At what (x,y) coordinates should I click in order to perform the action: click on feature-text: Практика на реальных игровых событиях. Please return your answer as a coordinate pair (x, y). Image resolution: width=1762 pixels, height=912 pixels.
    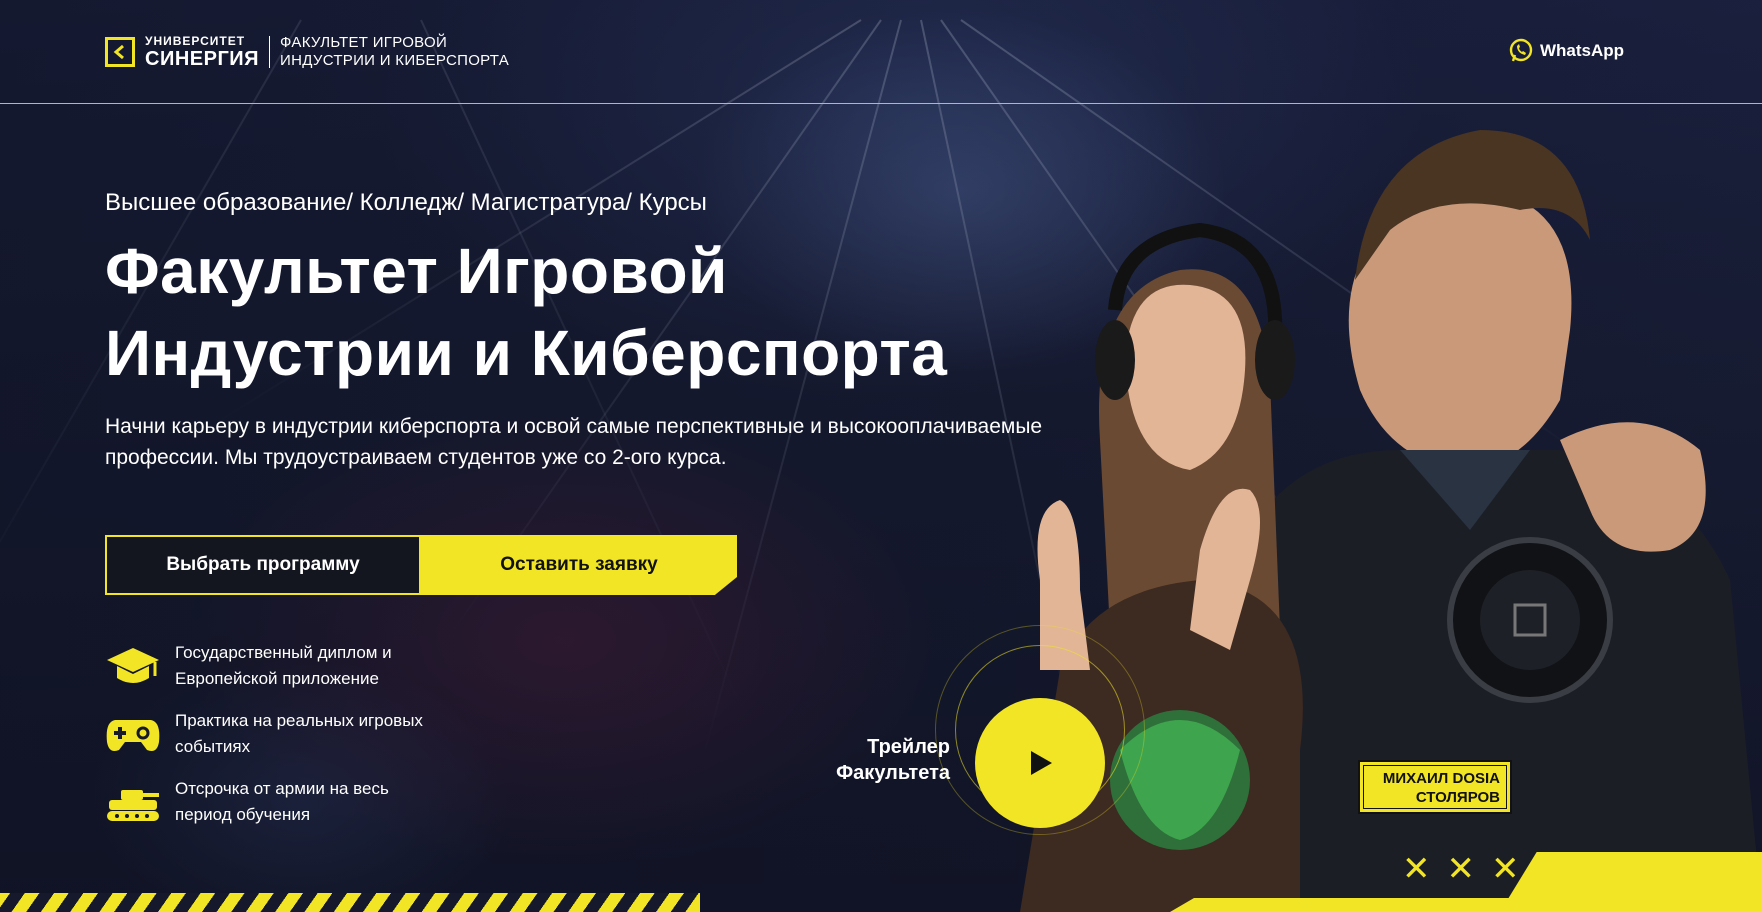
    Looking at the image, I should click on (299, 734).